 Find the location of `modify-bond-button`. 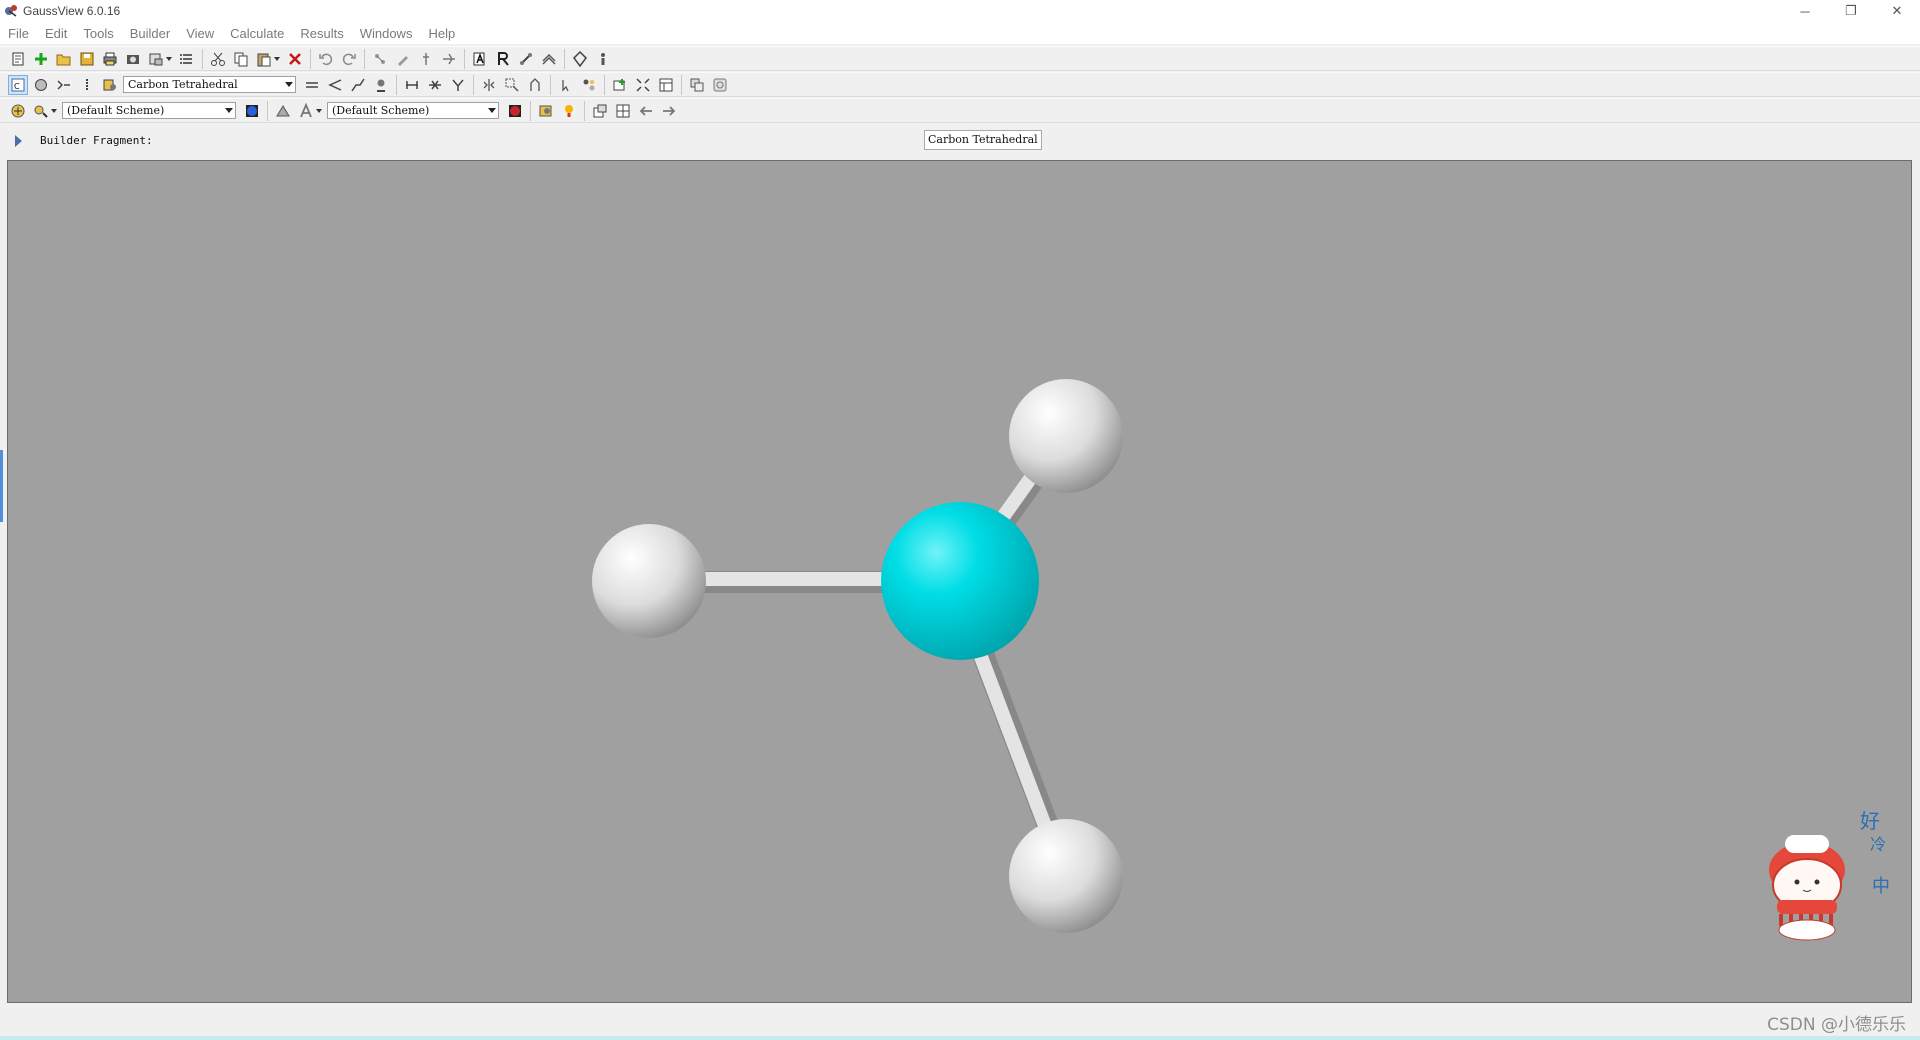

modify-bond-button is located at coordinates (312, 85).